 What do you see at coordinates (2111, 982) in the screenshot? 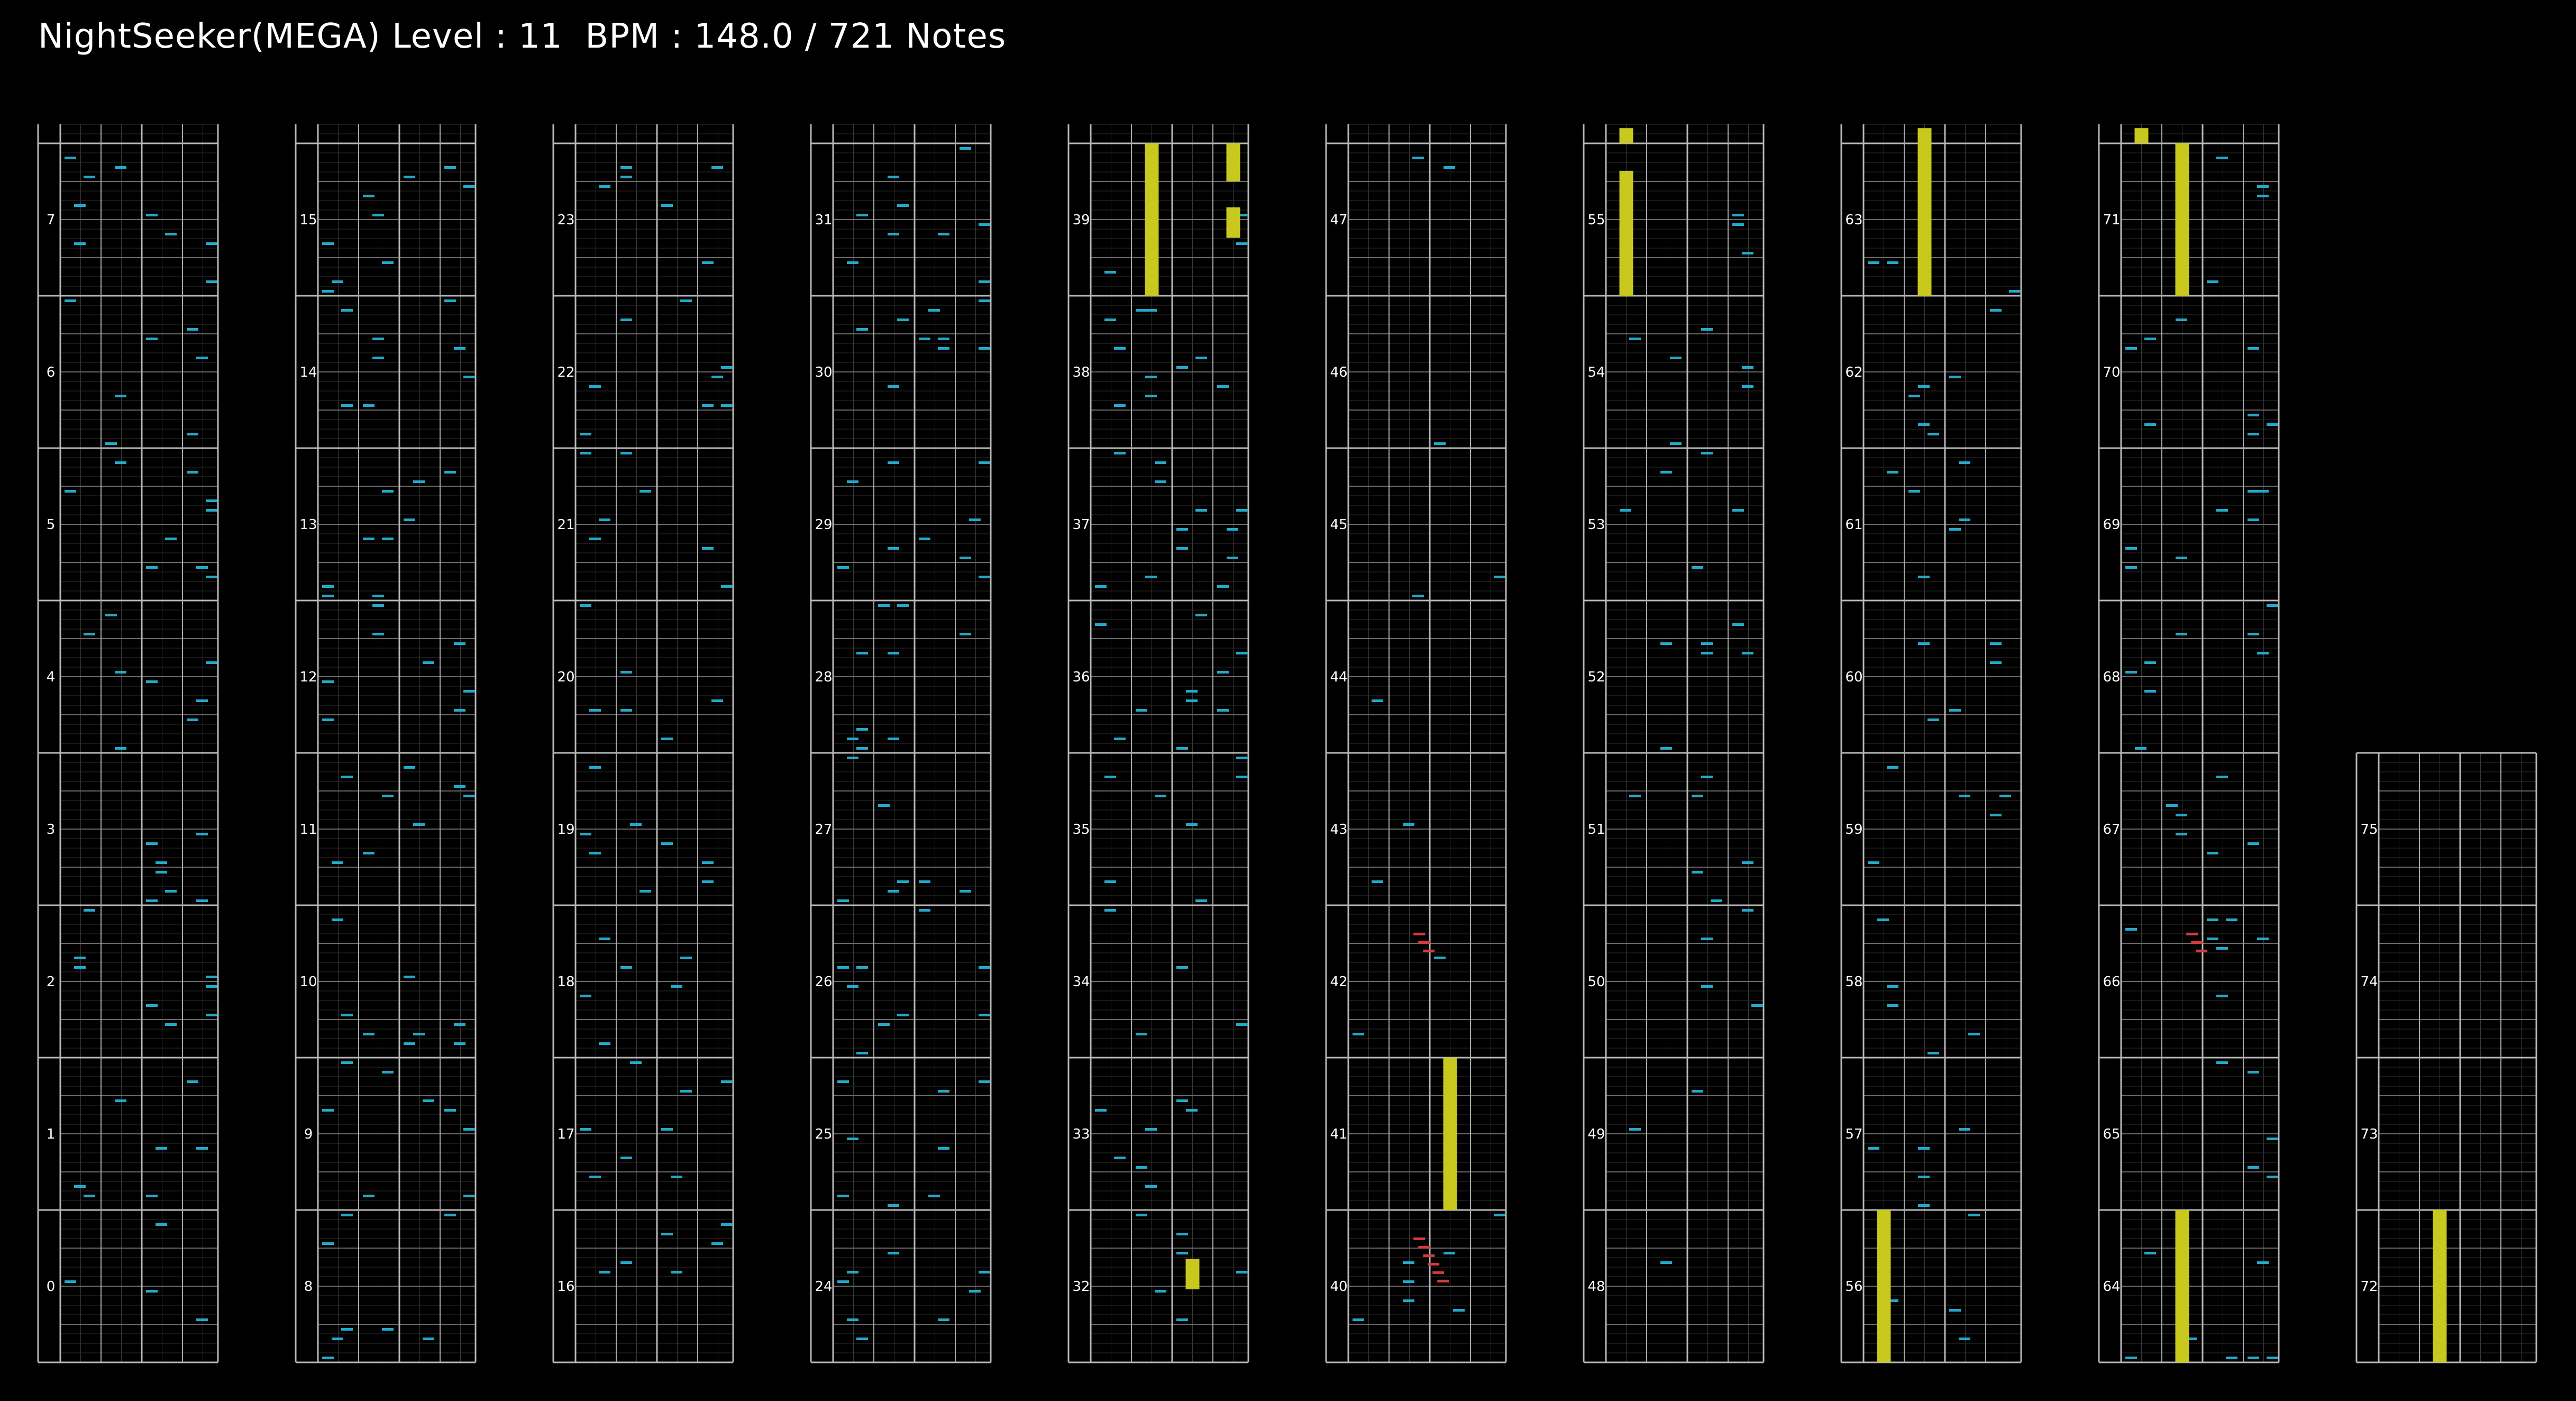
I see `measure-number: 66` at bounding box center [2111, 982].